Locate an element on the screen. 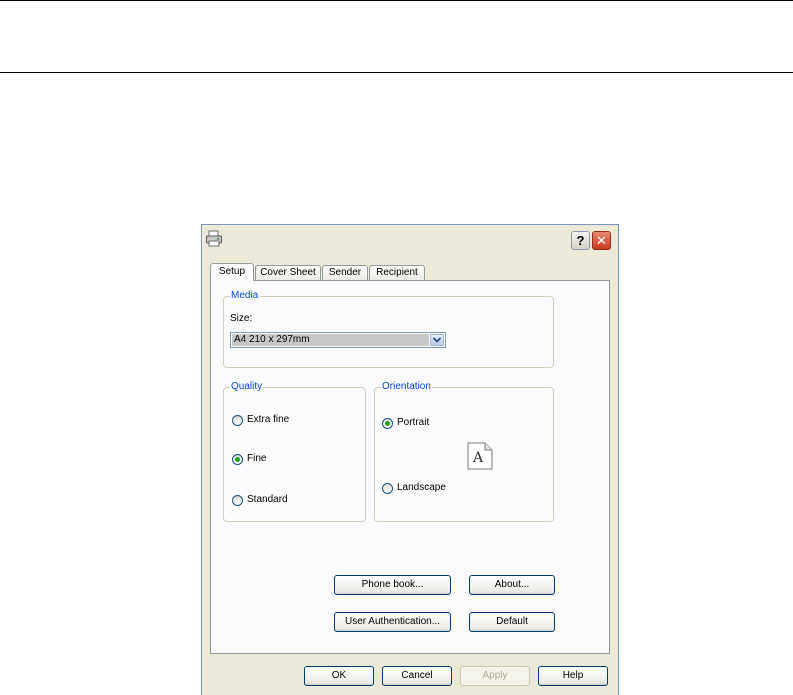 The image size is (793, 695). top-rule is located at coordinates (396, 0).